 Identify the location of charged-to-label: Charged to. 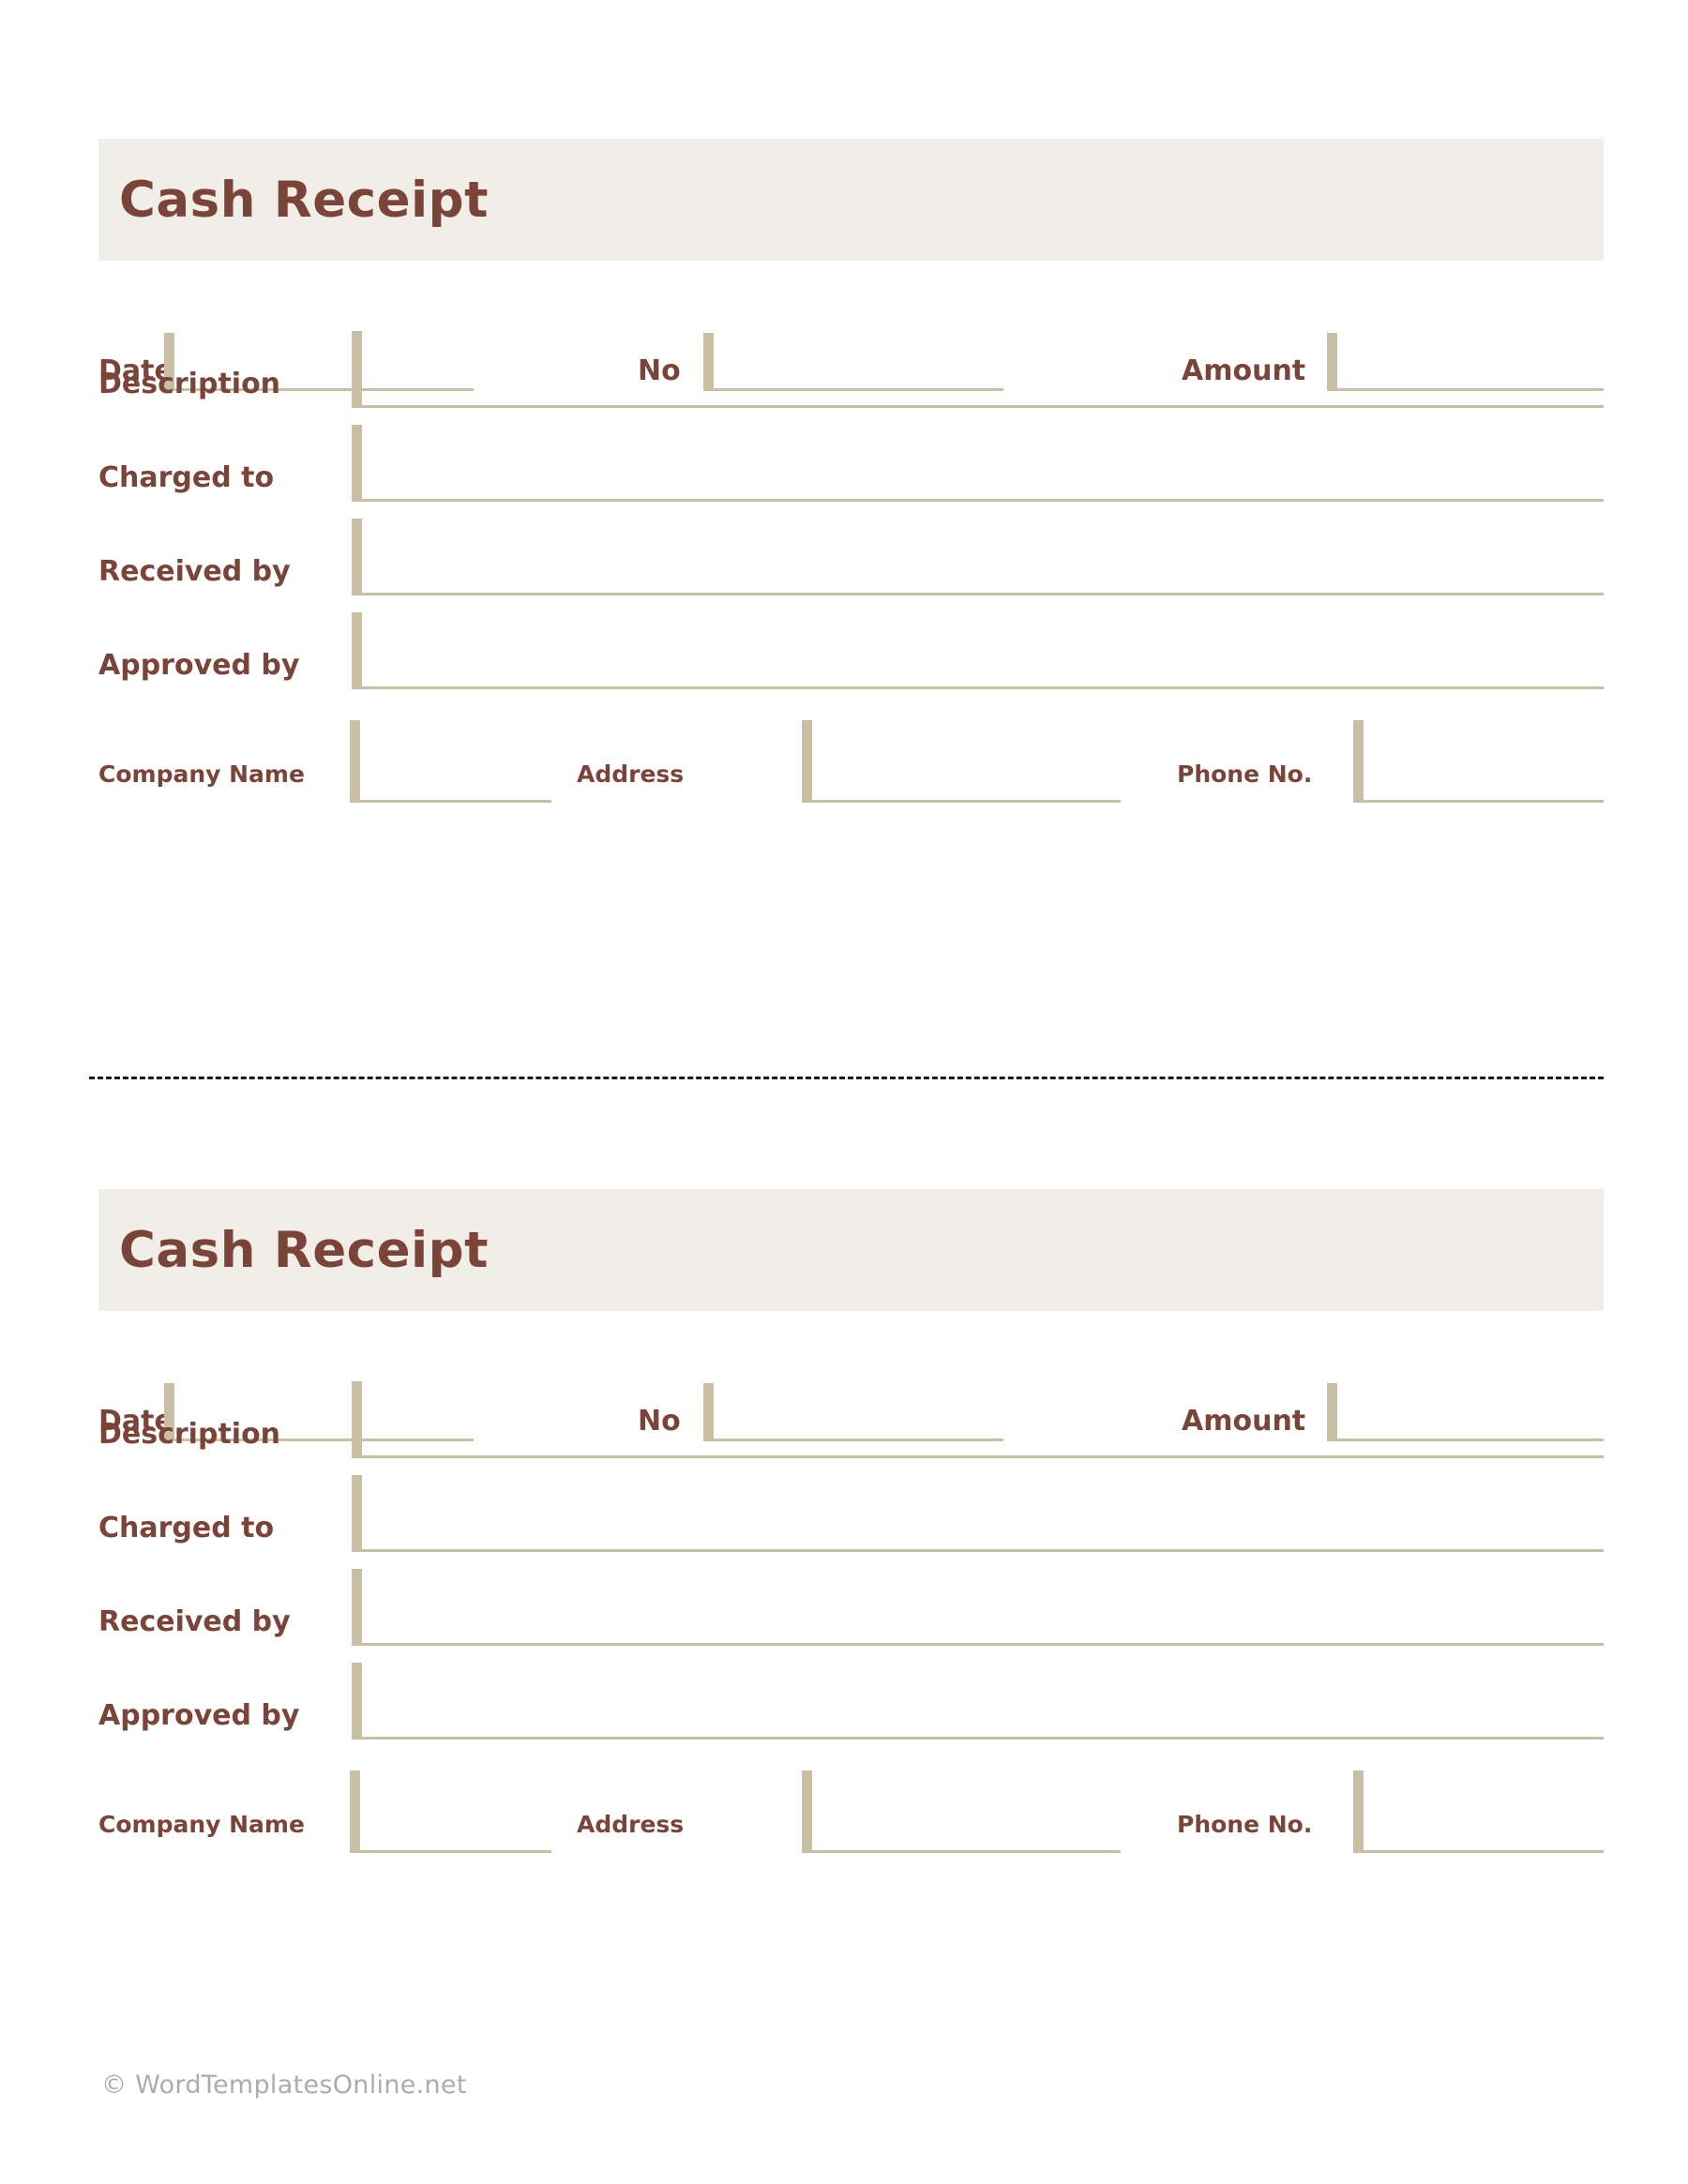
(187, 477).